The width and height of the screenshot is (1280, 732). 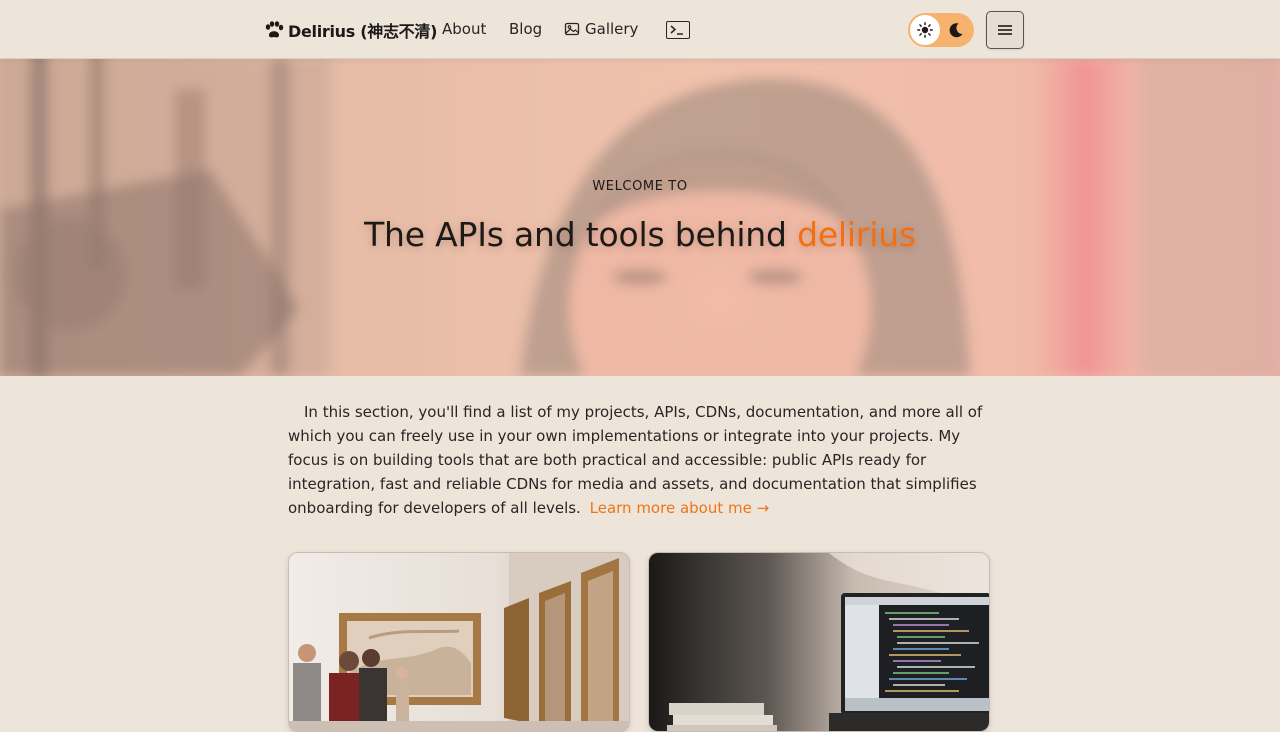 I want to click on nav-link-blog: Blog, so click(x=525, y=29).